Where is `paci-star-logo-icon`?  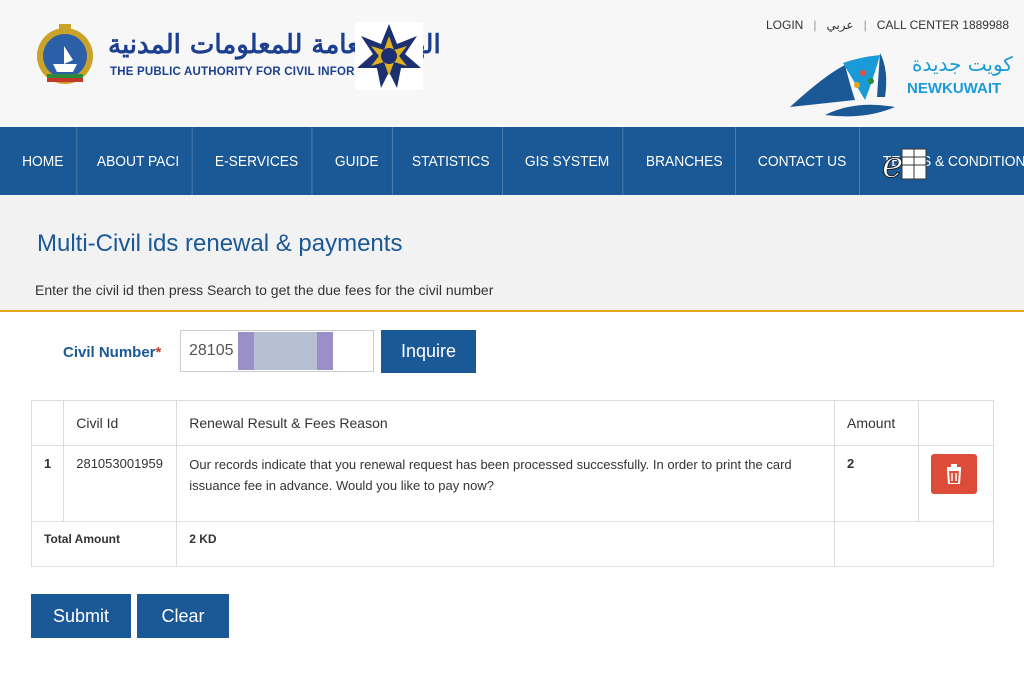 paci-star-logo-icon is located at coordinates (389, 56).